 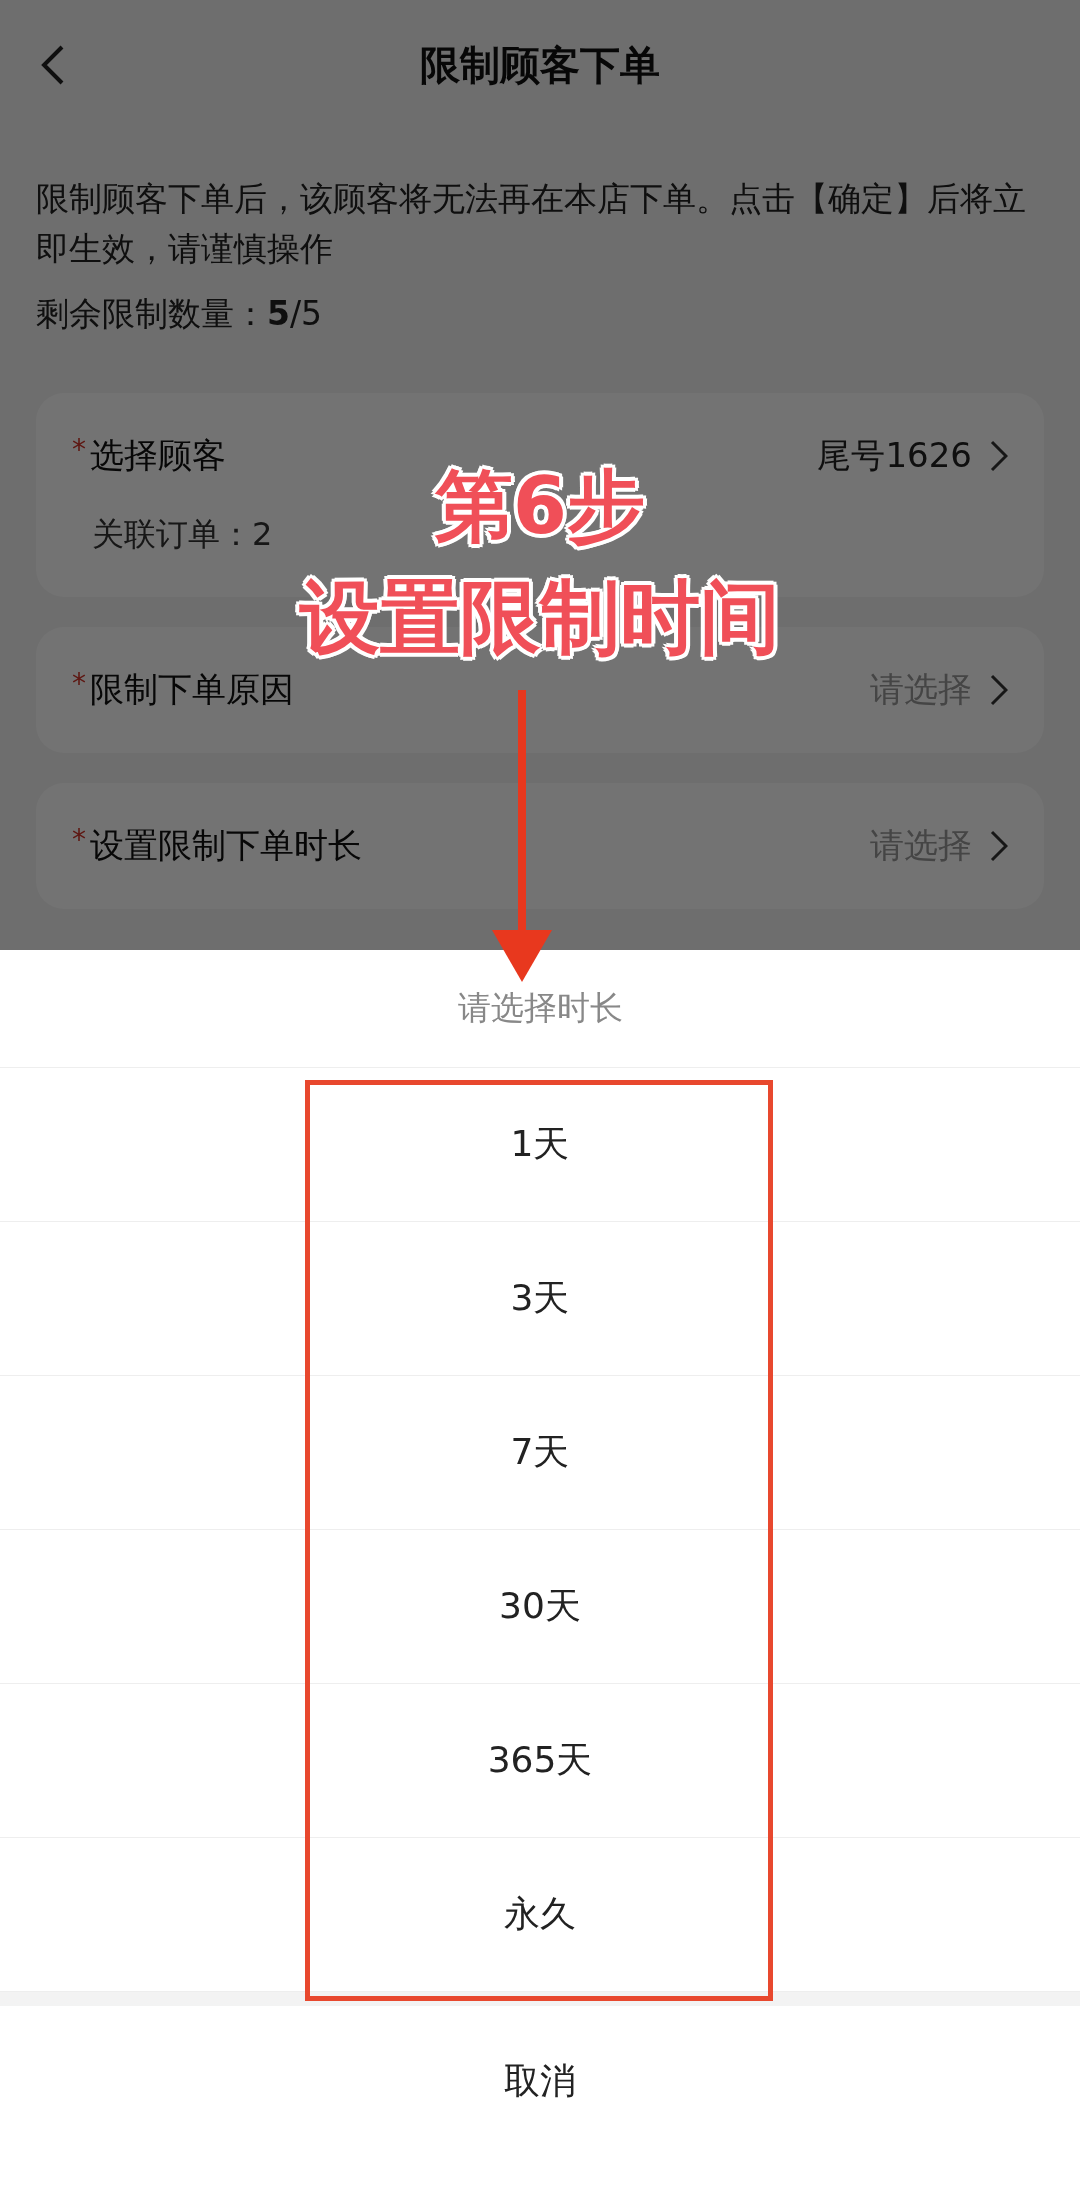 What do you see at coordinates (226, 845) in the screenshot?
I see `field-label: 设置限制下单时长` at bounding box center [226, 845].